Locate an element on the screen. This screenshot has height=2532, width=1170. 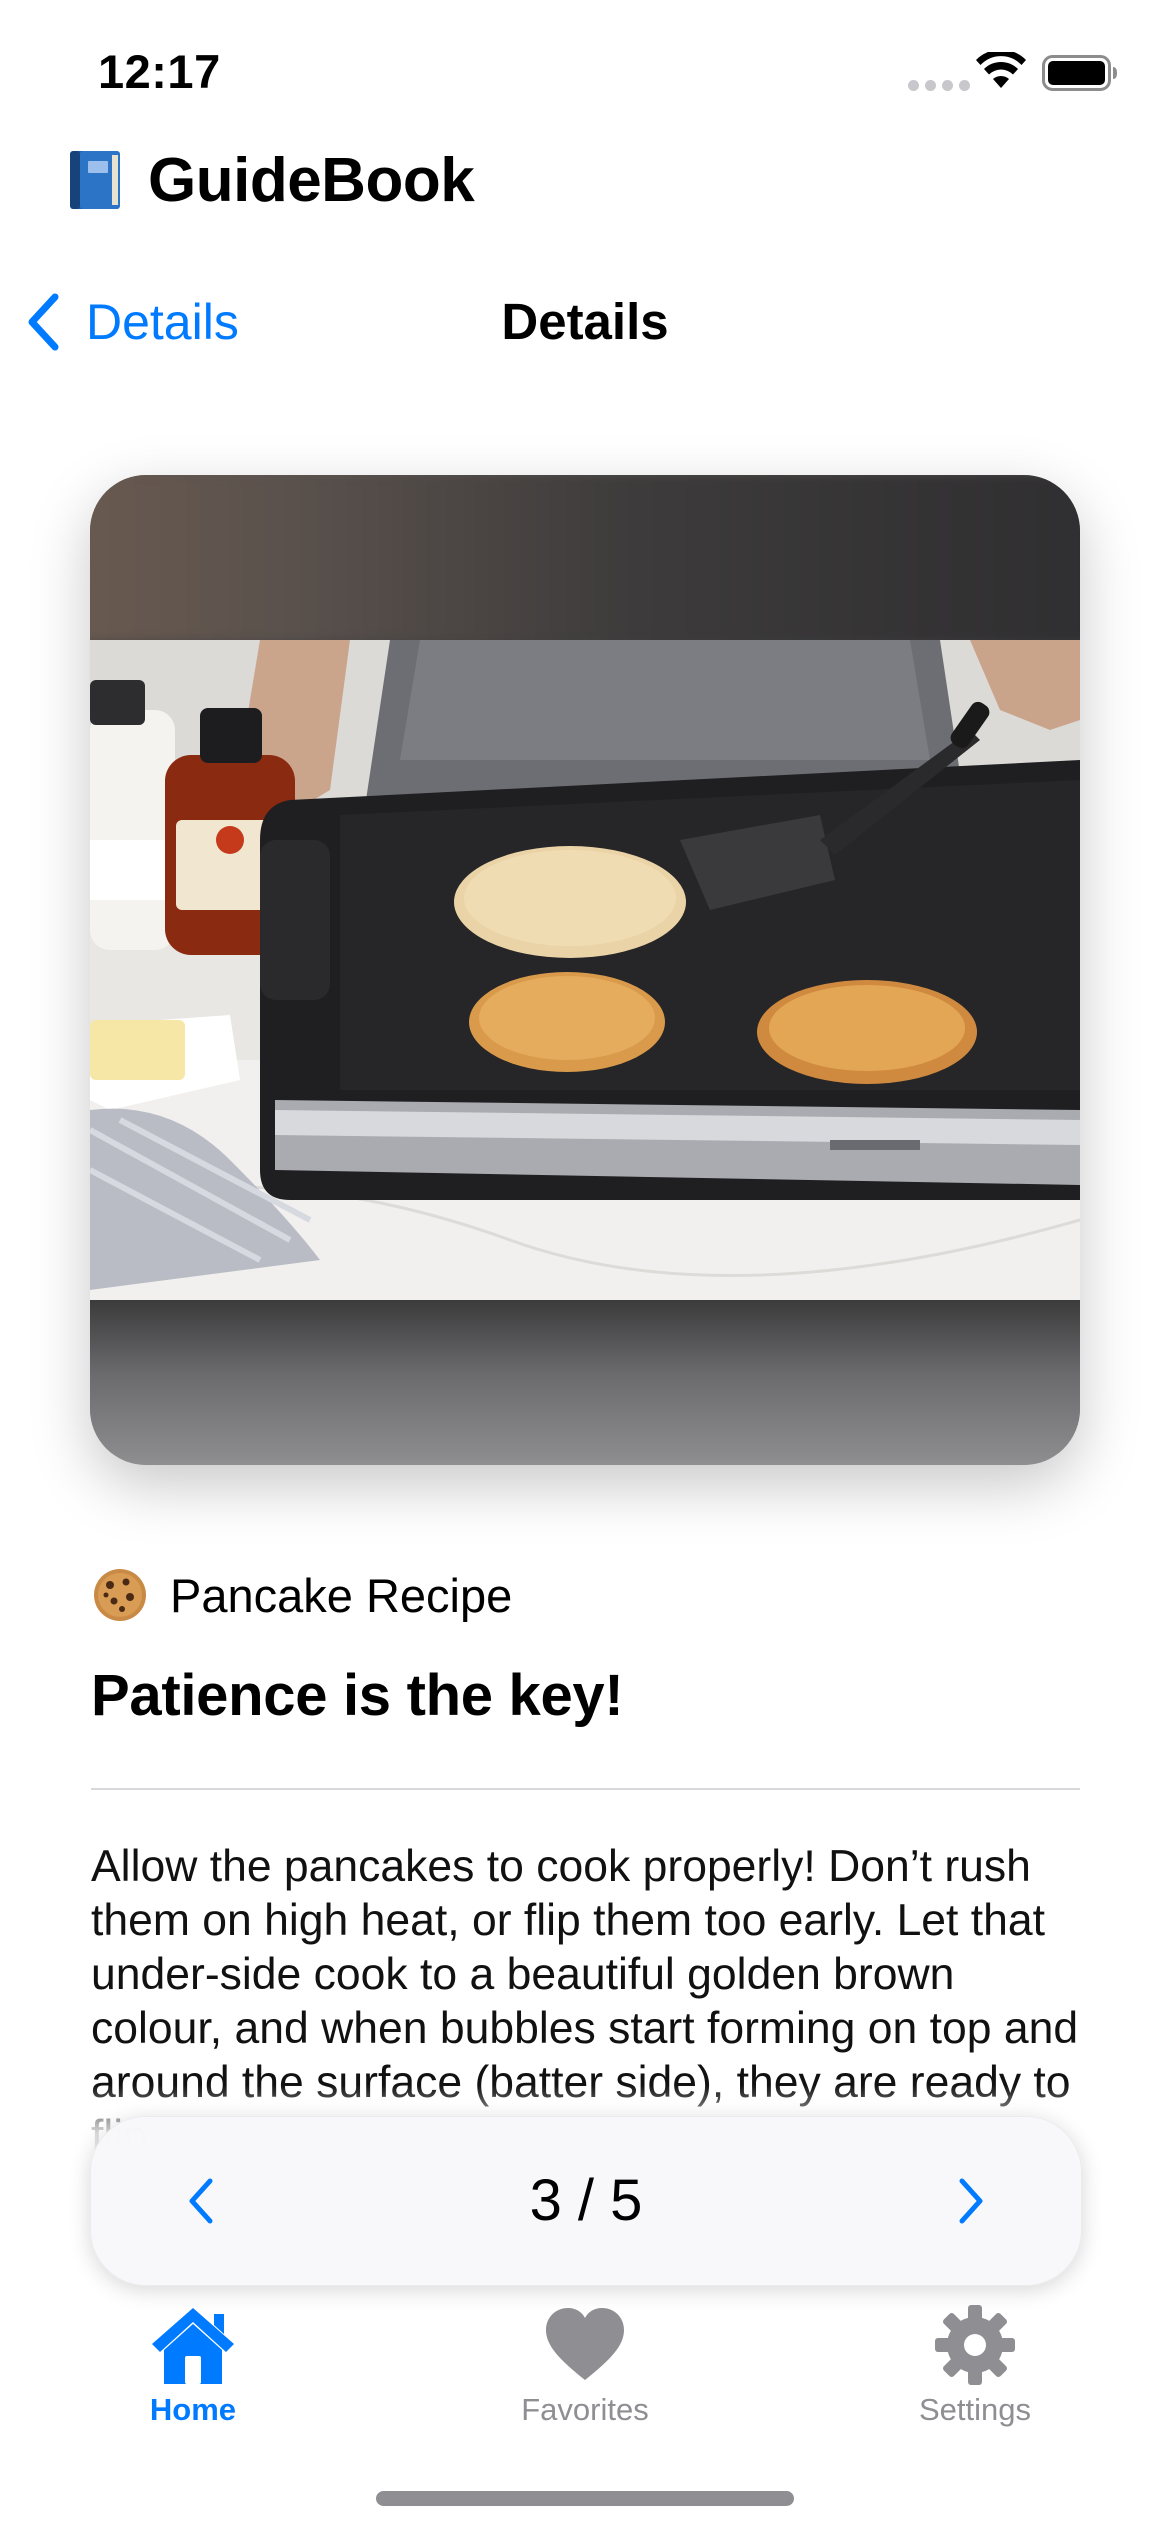
blurred-backdrop-top is located at coordinates (585, 559).